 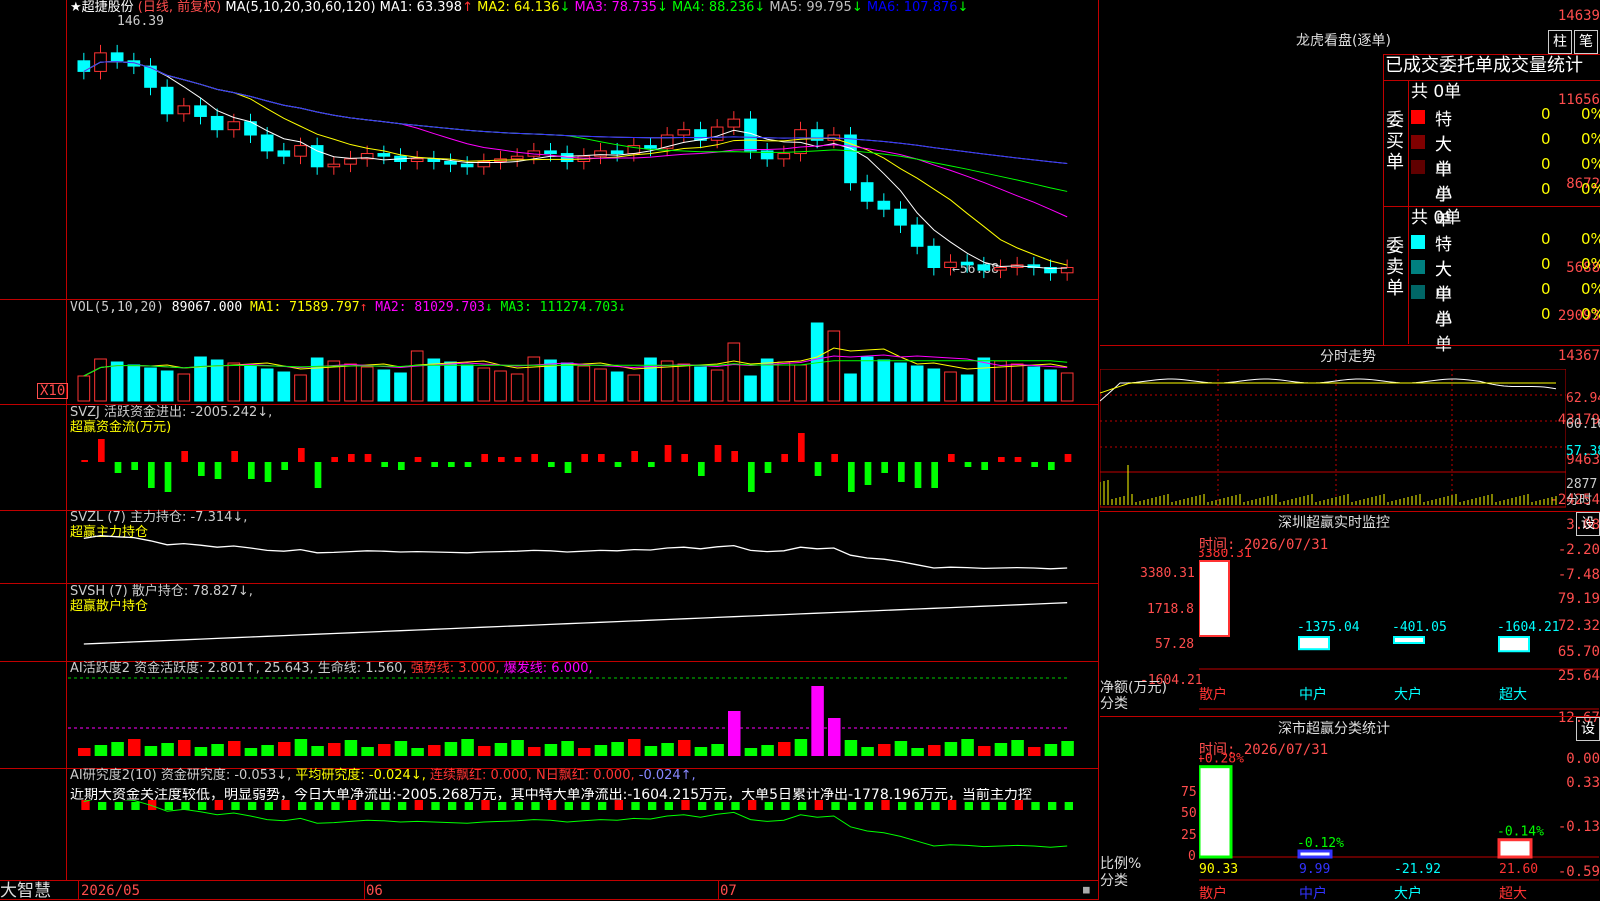 What do you see at coordinates (1213, 892) in the screenshot?
I see `class-bar-category: 散户` at bounding box center [1213, 892].